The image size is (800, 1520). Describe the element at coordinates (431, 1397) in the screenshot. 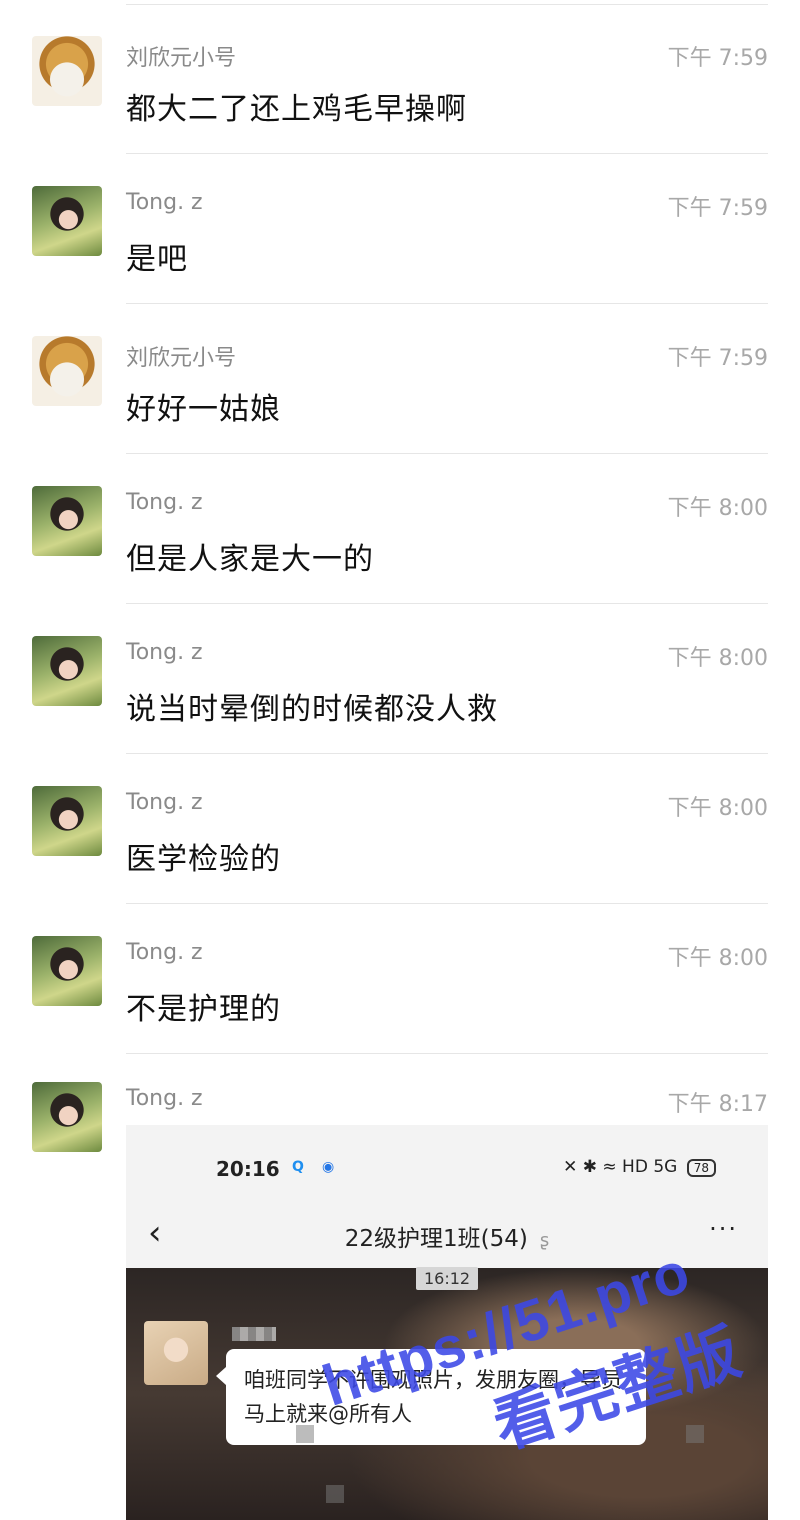

I see `inner-message-bubble: 咱班同学不许围观照片，发朋友圈，导员马上就来@所有人` at that location.